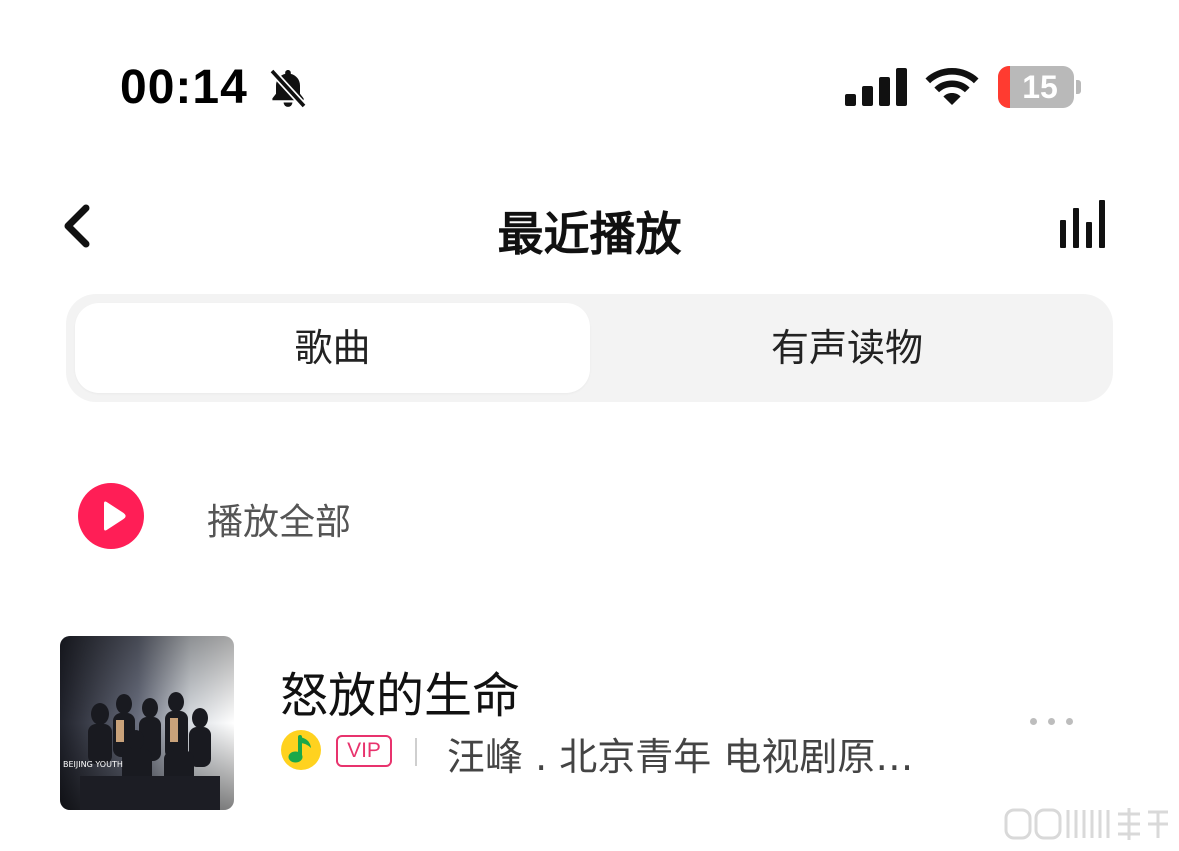 The image size is (1179, 851). I want to click on cellular-signal-icon, so click(876, 87).